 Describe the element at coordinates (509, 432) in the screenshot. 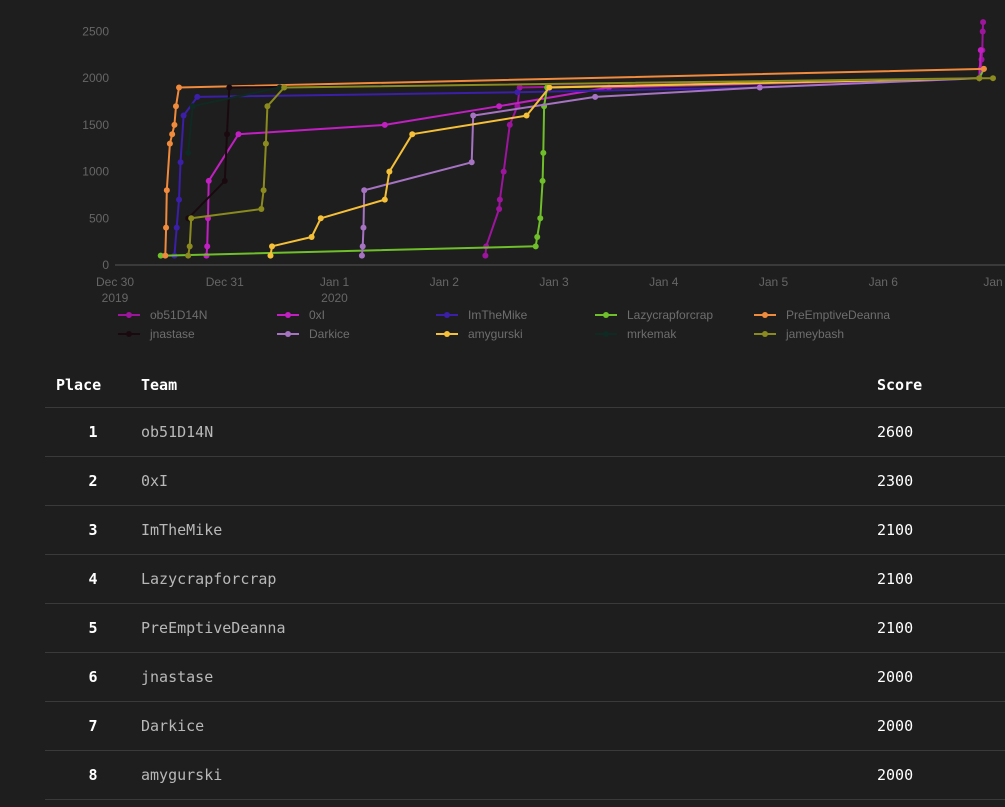

I see `team-link: ob51D14N` at that location.